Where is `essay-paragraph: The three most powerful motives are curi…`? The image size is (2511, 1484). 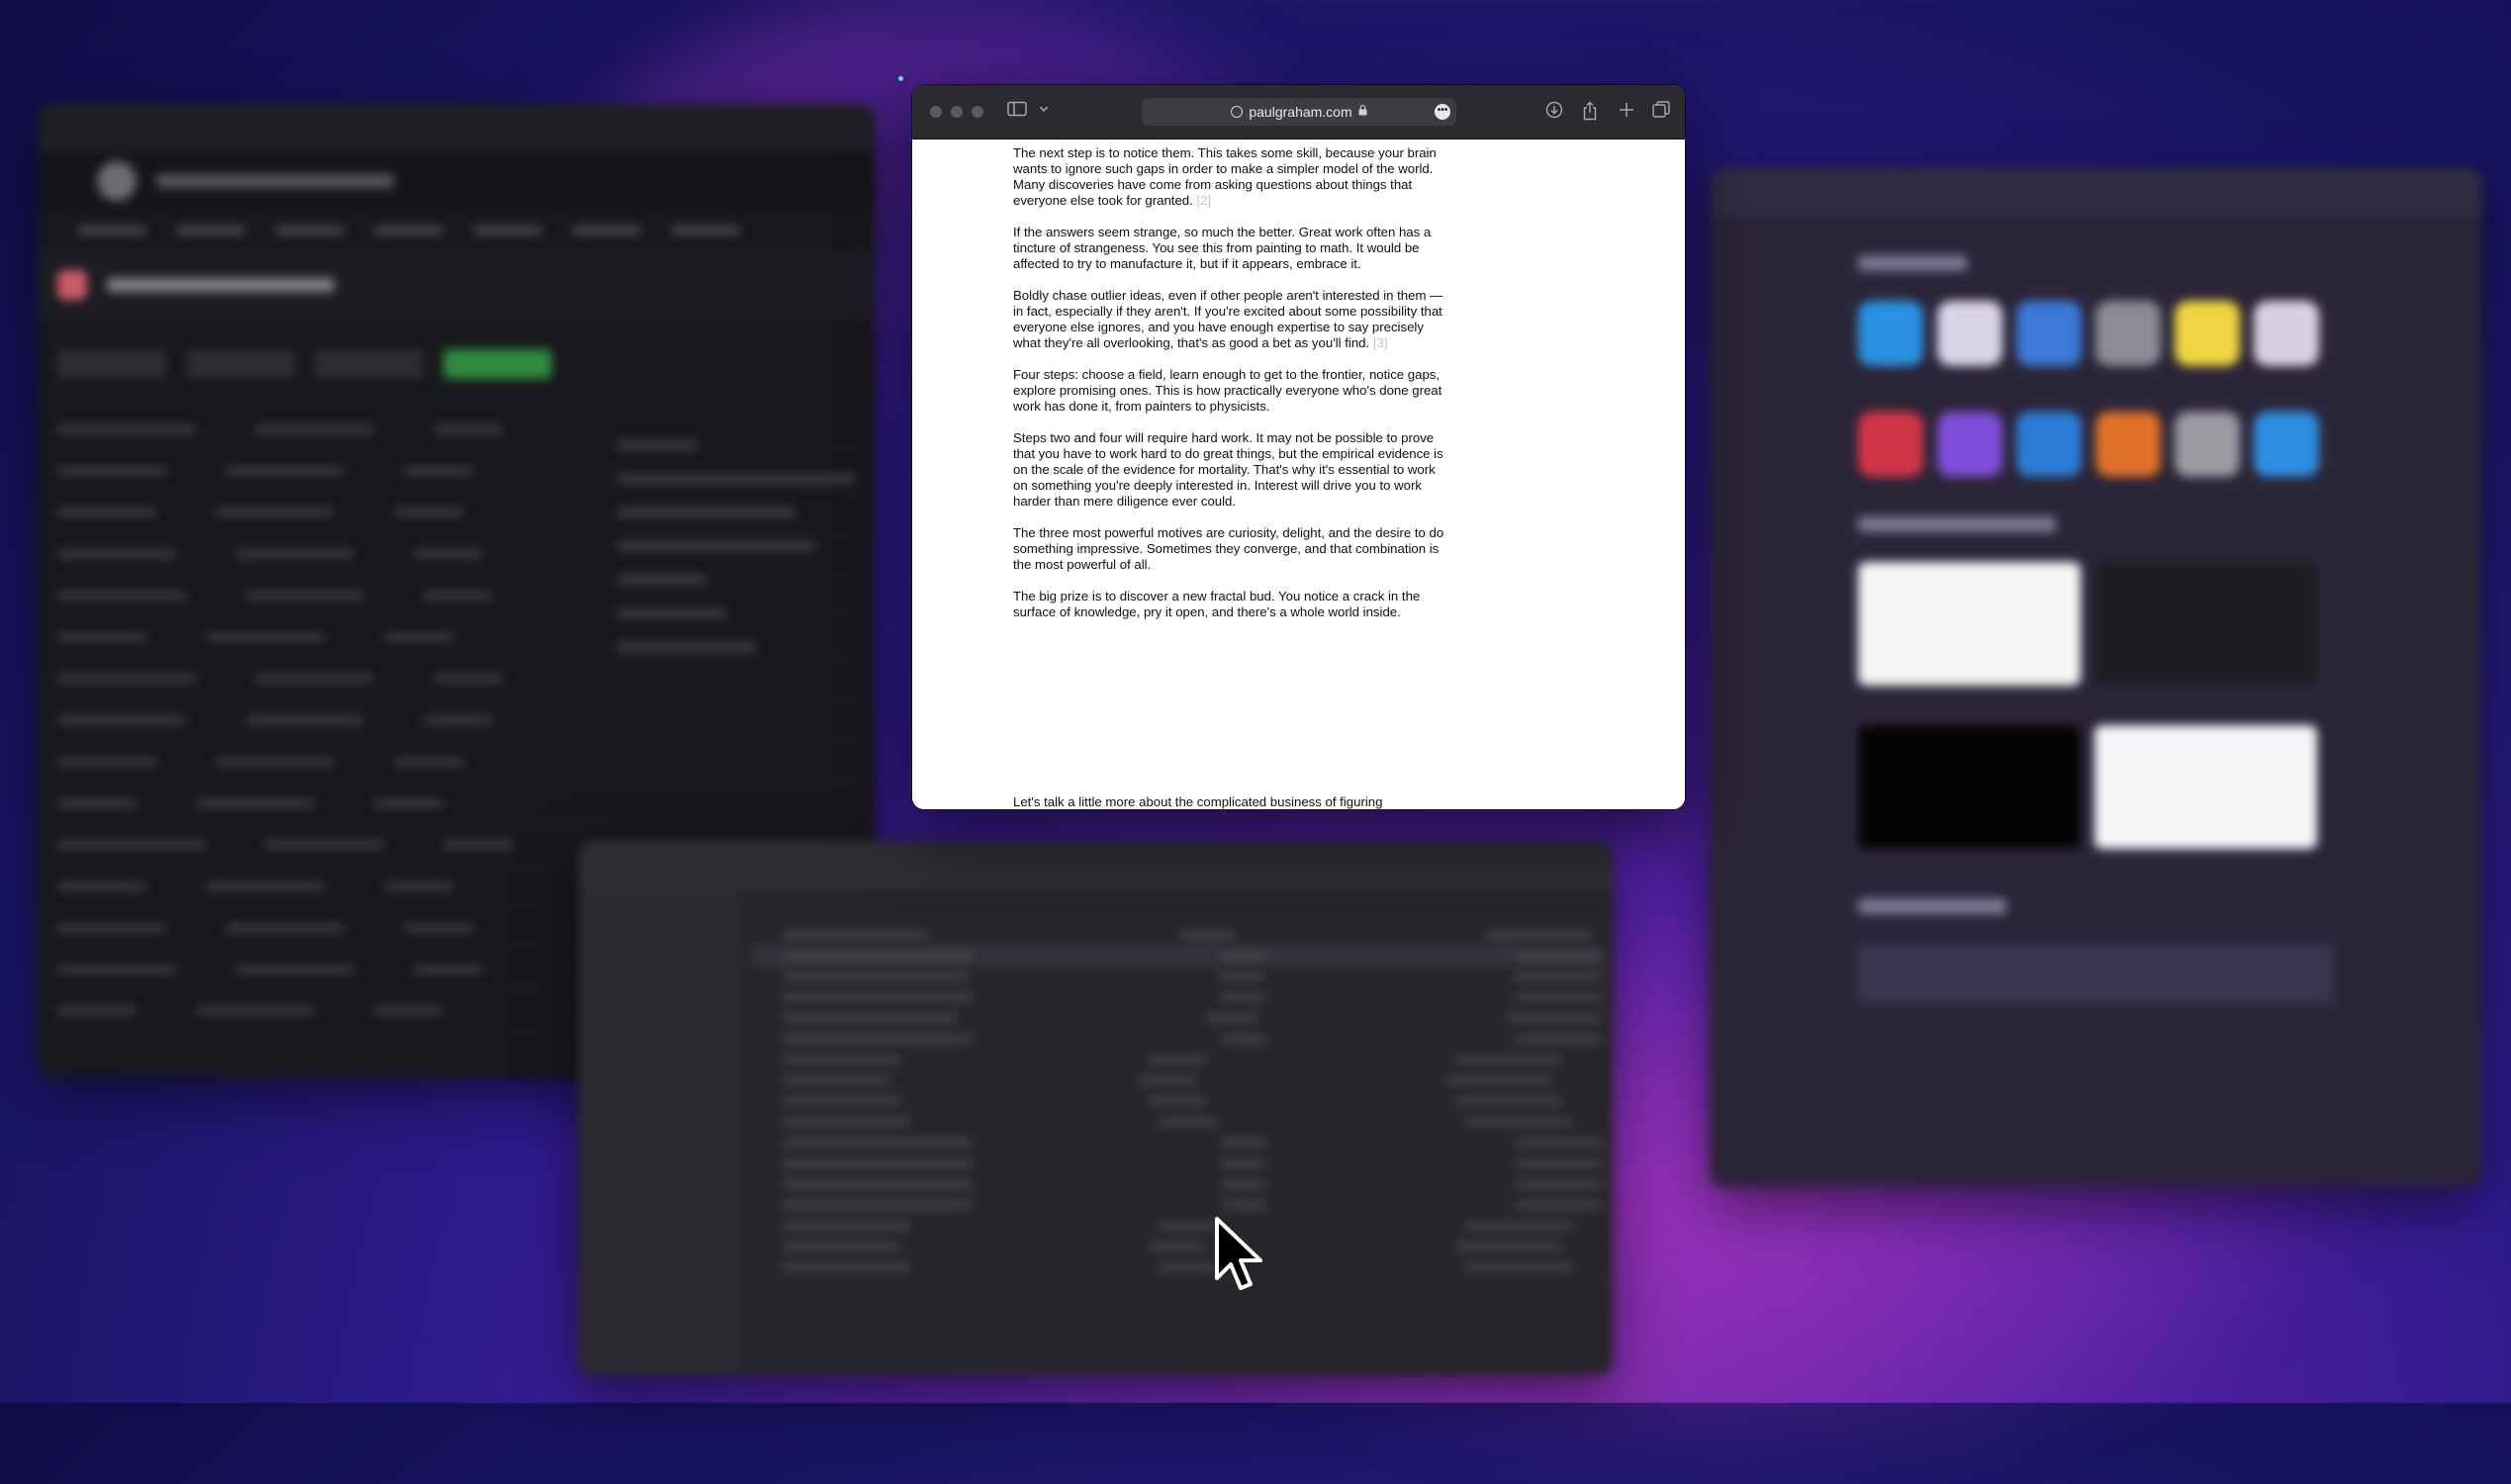 essay-paragraph: The three most powerful motives are curi… is located at coordinates (1231, 549).